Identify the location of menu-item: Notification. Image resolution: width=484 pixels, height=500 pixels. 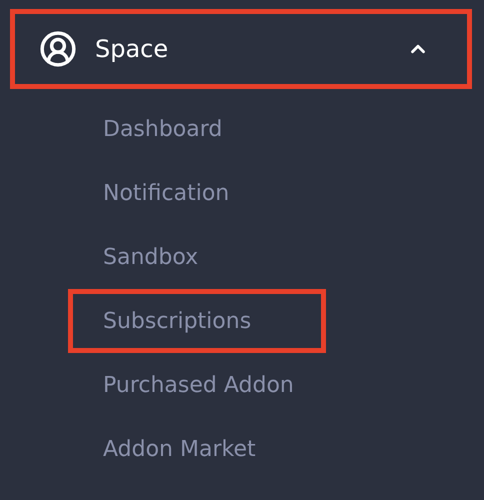
(186, 193).